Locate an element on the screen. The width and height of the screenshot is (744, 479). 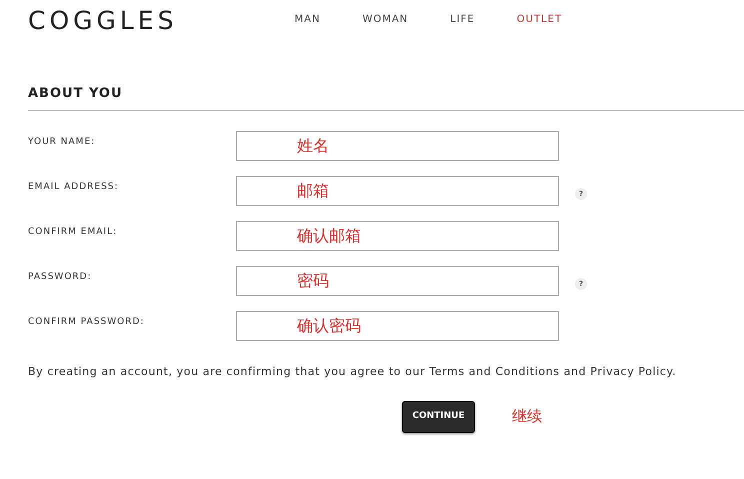
nav-link: MAN is located at coordinates (307, 19).